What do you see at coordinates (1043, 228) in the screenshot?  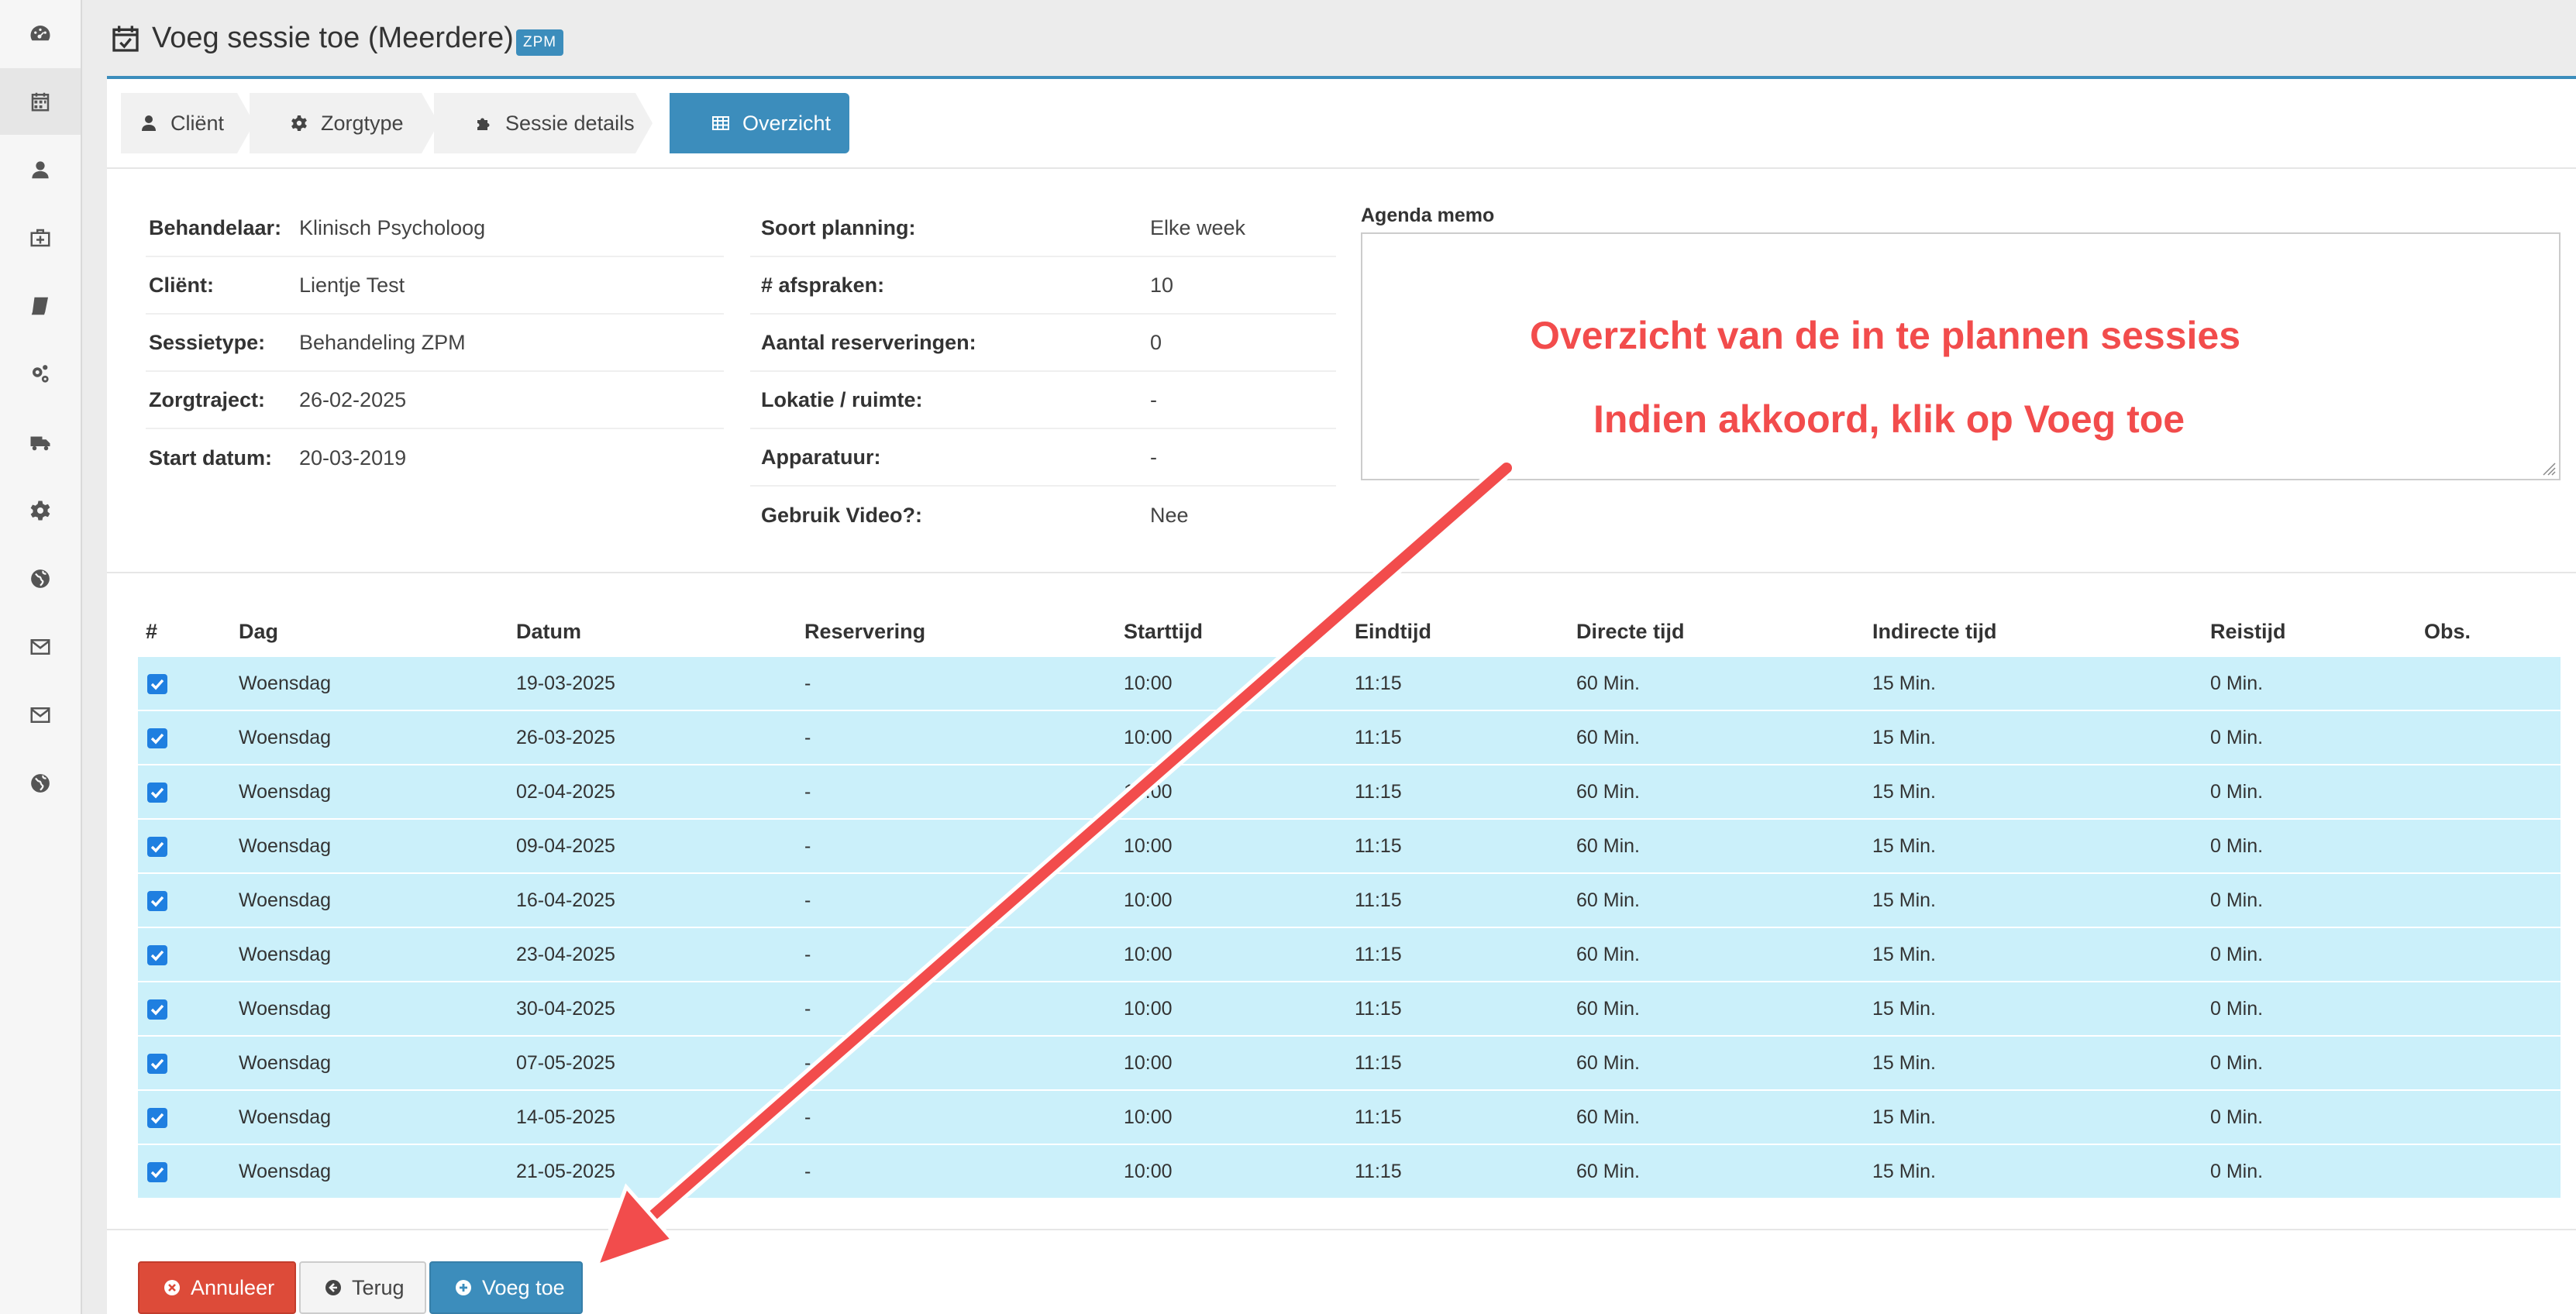 I see `info-row-soort-planning: Soort planning: Elke week` at bounding box center [1043, 228].